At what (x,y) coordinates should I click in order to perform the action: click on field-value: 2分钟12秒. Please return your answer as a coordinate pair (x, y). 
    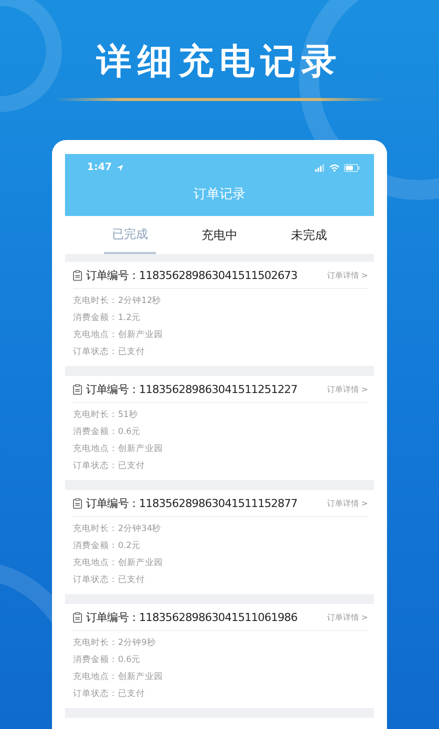
    Looking at the image, I should click on (140, 301).